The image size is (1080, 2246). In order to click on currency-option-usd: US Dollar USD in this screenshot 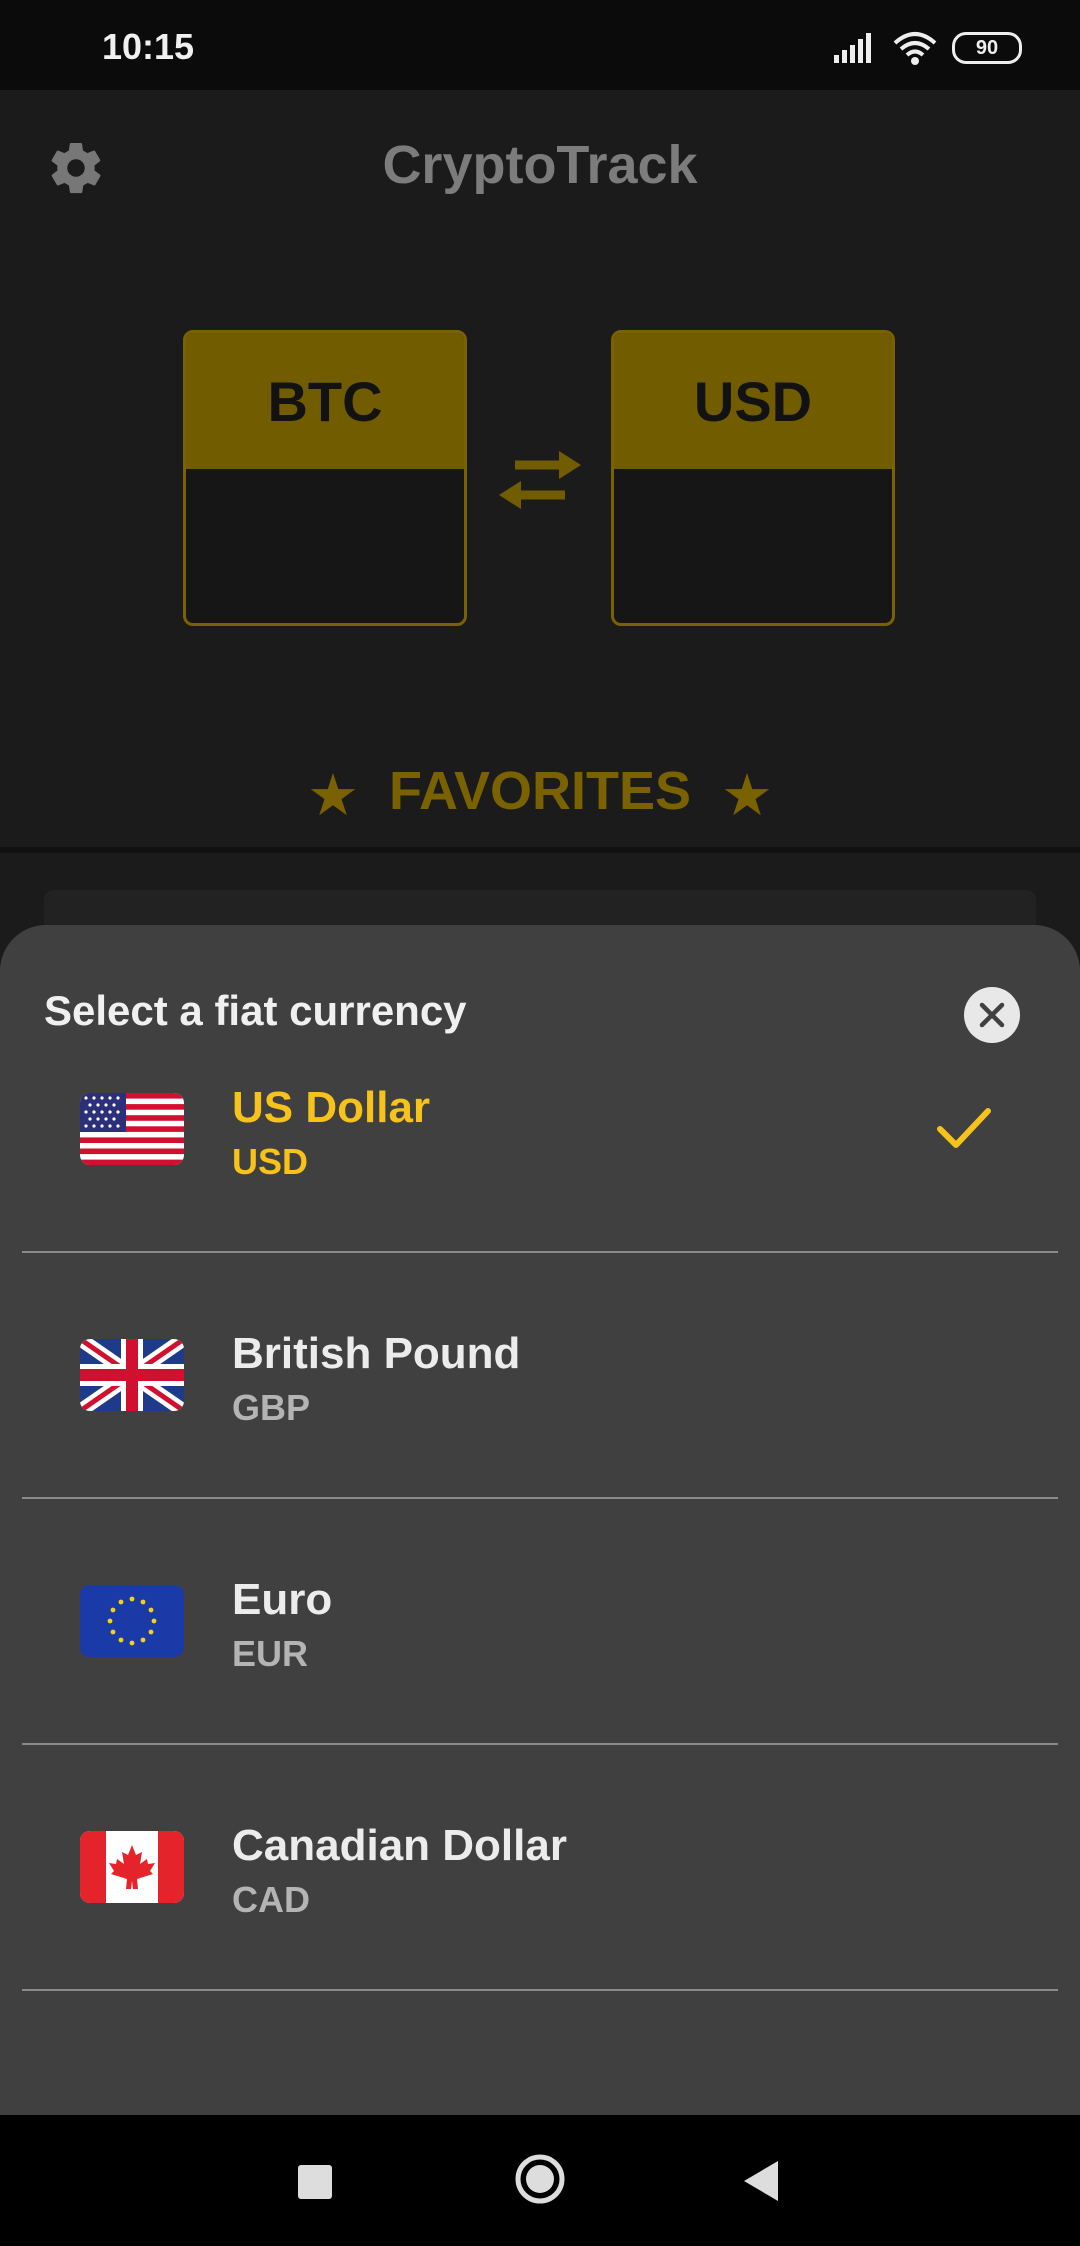, I will do `click(540, 1130)`.